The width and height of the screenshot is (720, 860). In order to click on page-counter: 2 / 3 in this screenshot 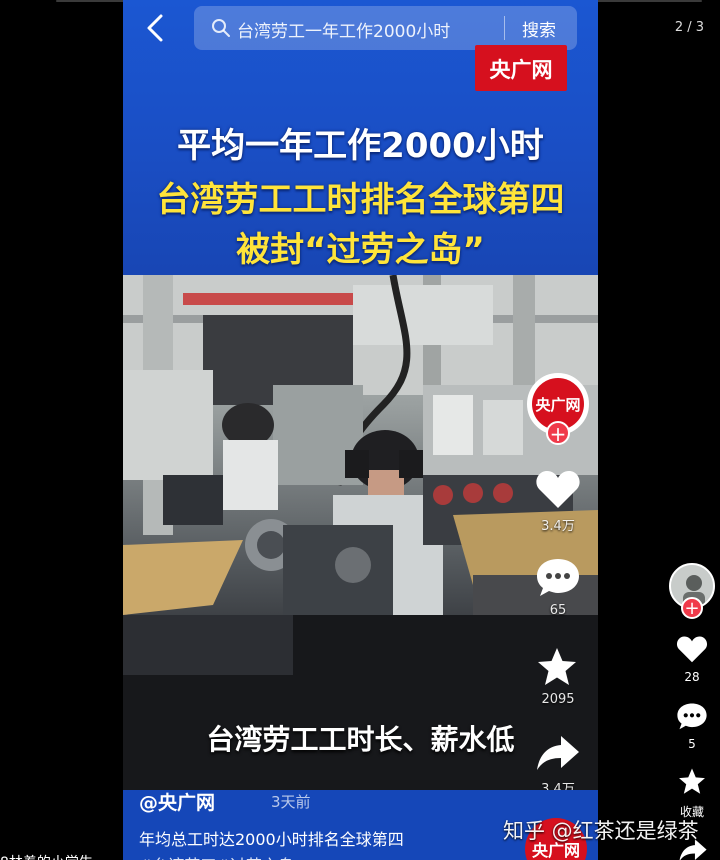, I will do `click(689, 27)`.